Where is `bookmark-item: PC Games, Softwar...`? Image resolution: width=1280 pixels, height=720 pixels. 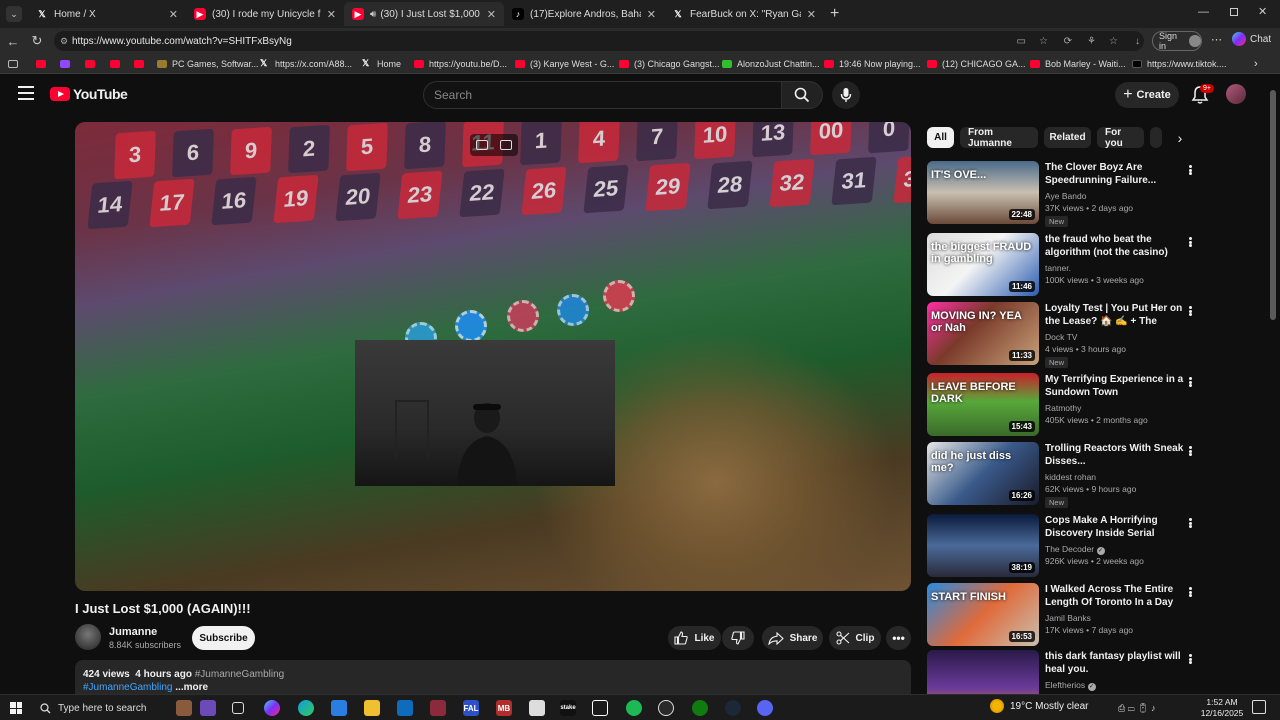 bookmark-item: PC Games, Softwar... is located at coordinates (208, 63).